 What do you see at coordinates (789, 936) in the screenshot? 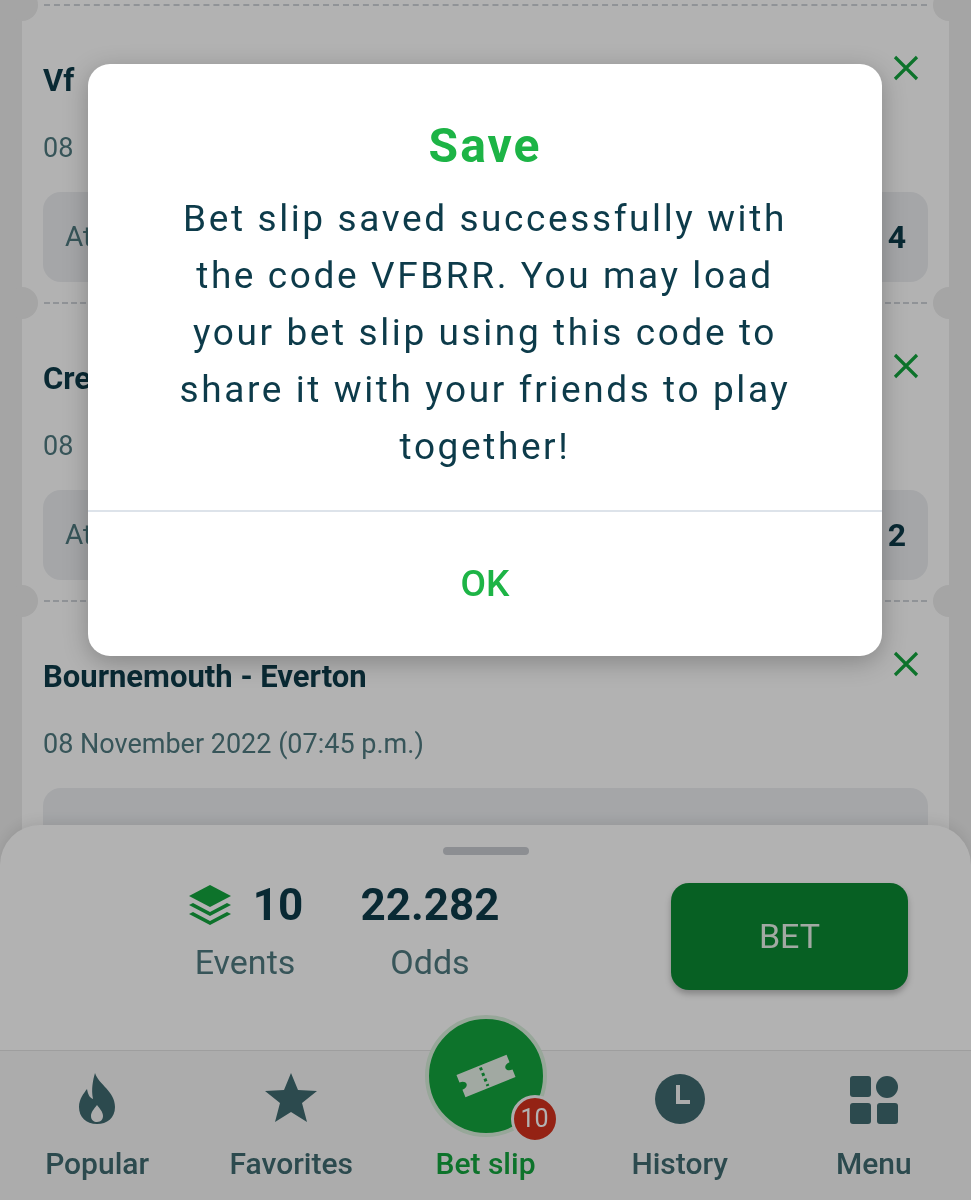
I see `bet-button: BET` at bounding box center [789, 936].